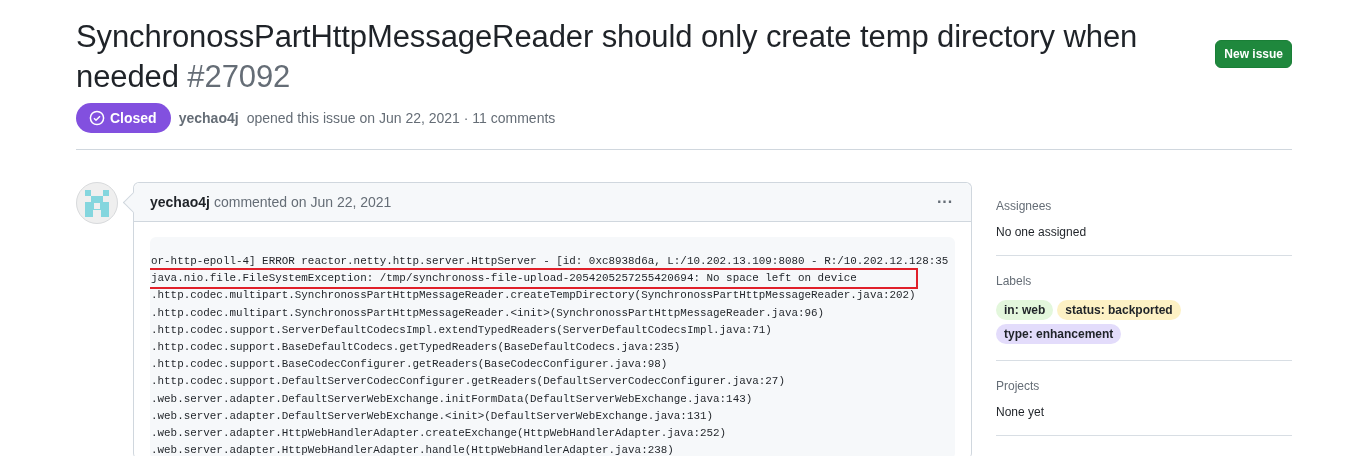 The height and width of the screenshot is (456, 1352). Describe the element at coordinates (1253, 54) in the screenshot. I see `new-issue-button: New issue` at that location.